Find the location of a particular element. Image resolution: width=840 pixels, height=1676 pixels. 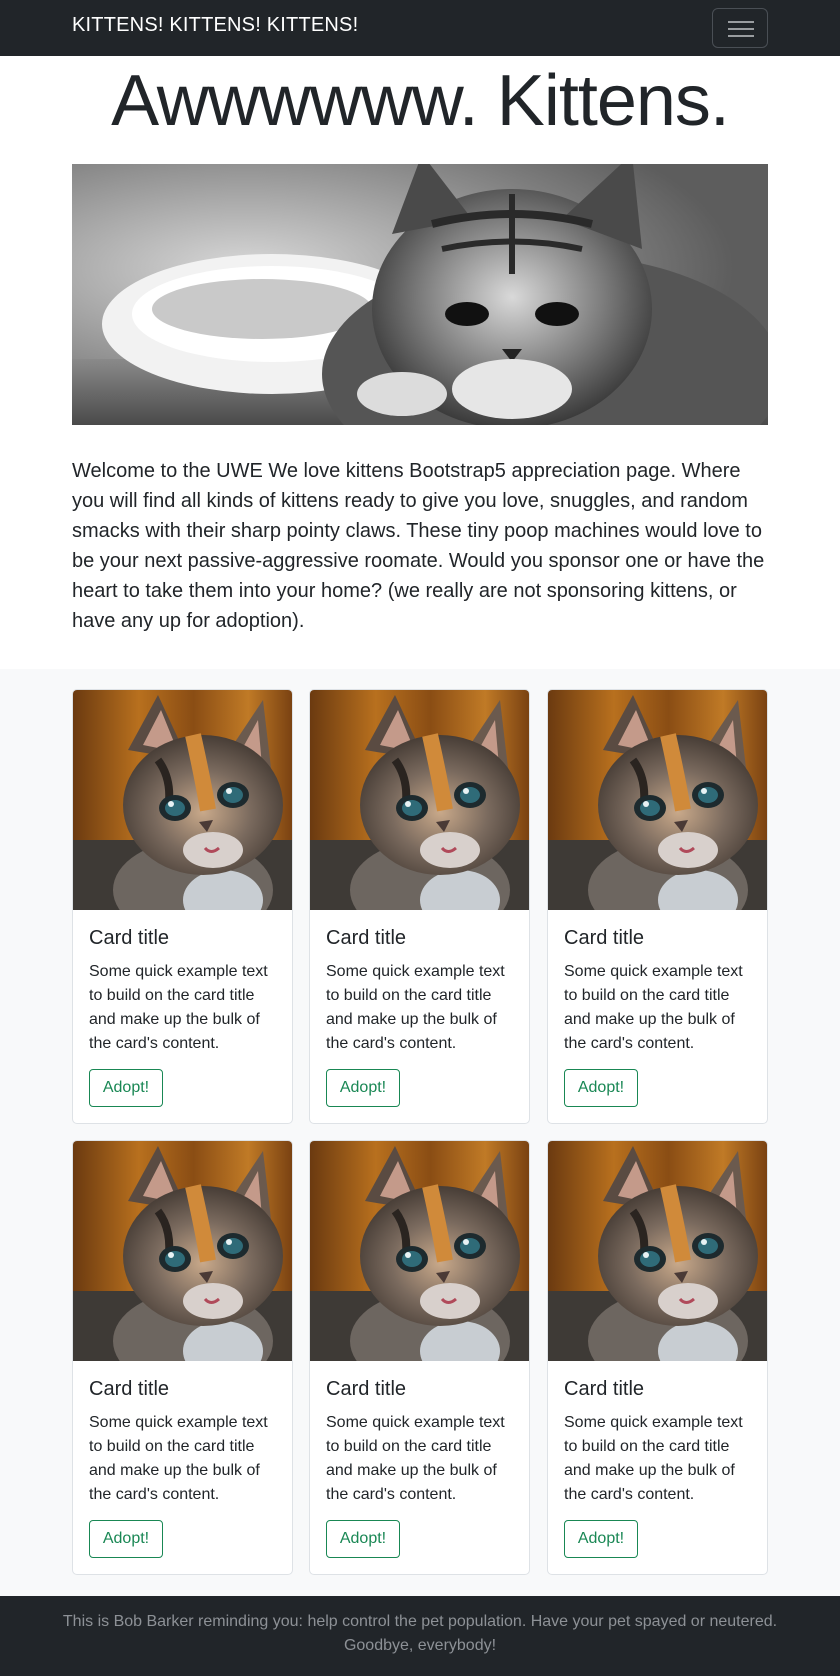

navbar-toggler-button is located at coordinates (740, 28).